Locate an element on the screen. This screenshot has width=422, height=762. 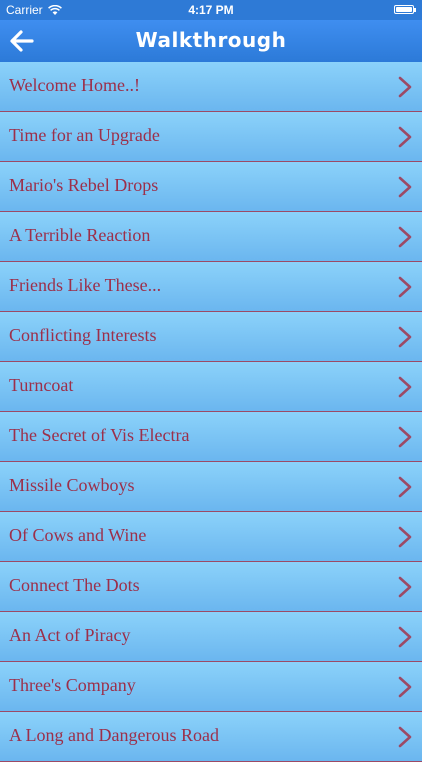
list-item: Conflicting Interests is located at coordinates (211, 337).